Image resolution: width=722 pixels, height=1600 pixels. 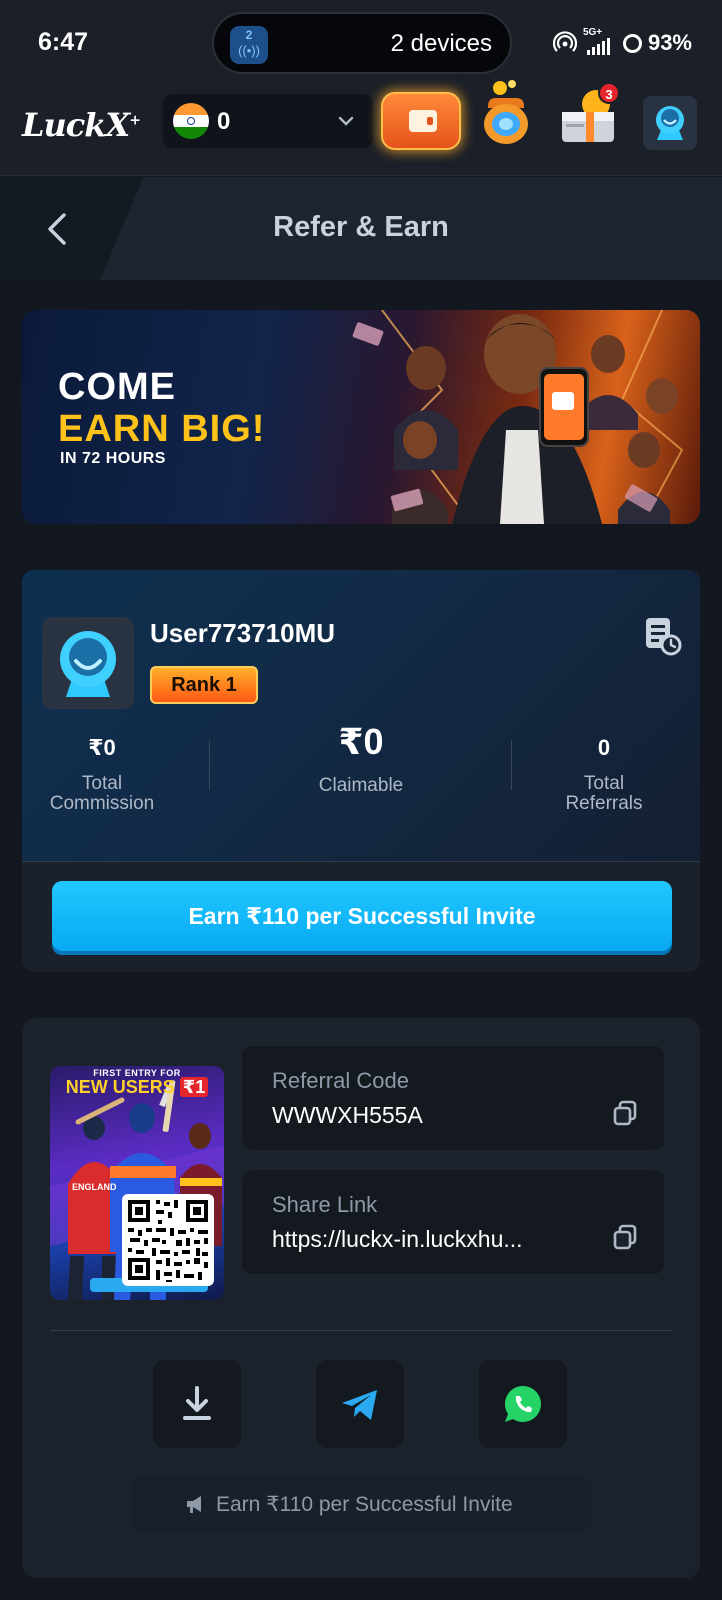 I want to click on page-header: Refer & Earn, so click(x=361, y=228).